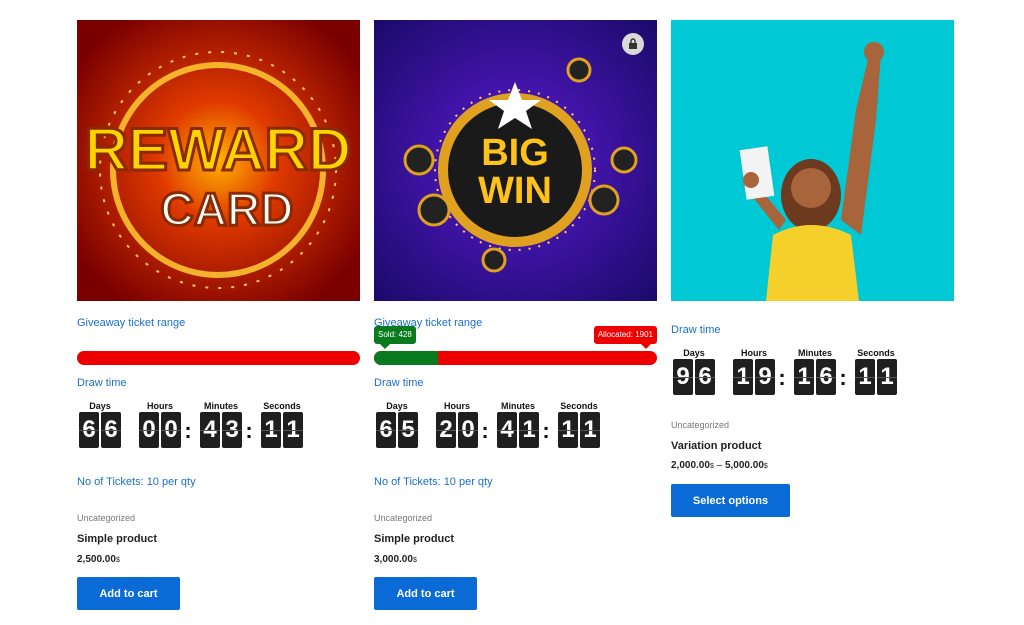 This screenshot has width=1024, height=625. I want to click on minutes-digits: 43, so click(221, 430).